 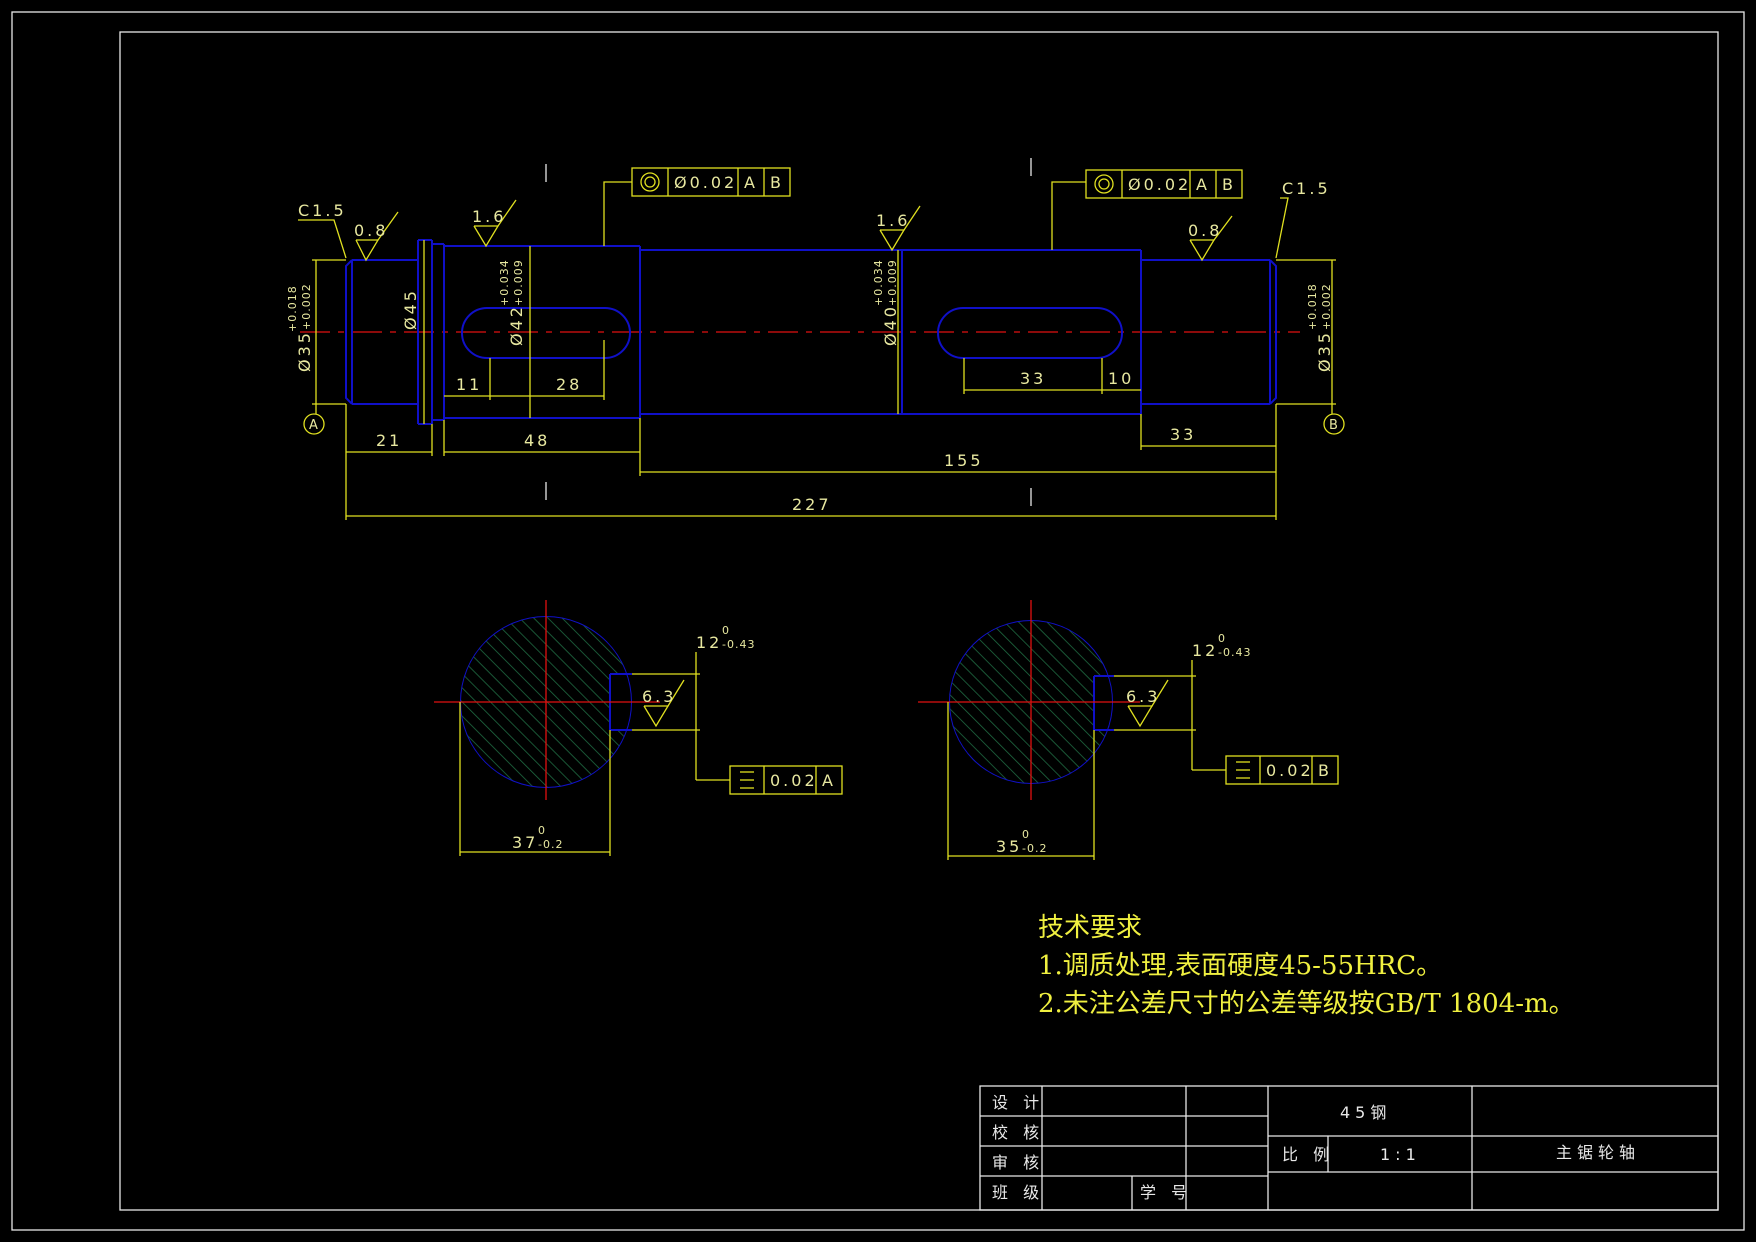 What do you see at coordinates (1018, 1162) in the screenshot?
I see `tb-review: 审 核` at bounding box center [1018, 1162].